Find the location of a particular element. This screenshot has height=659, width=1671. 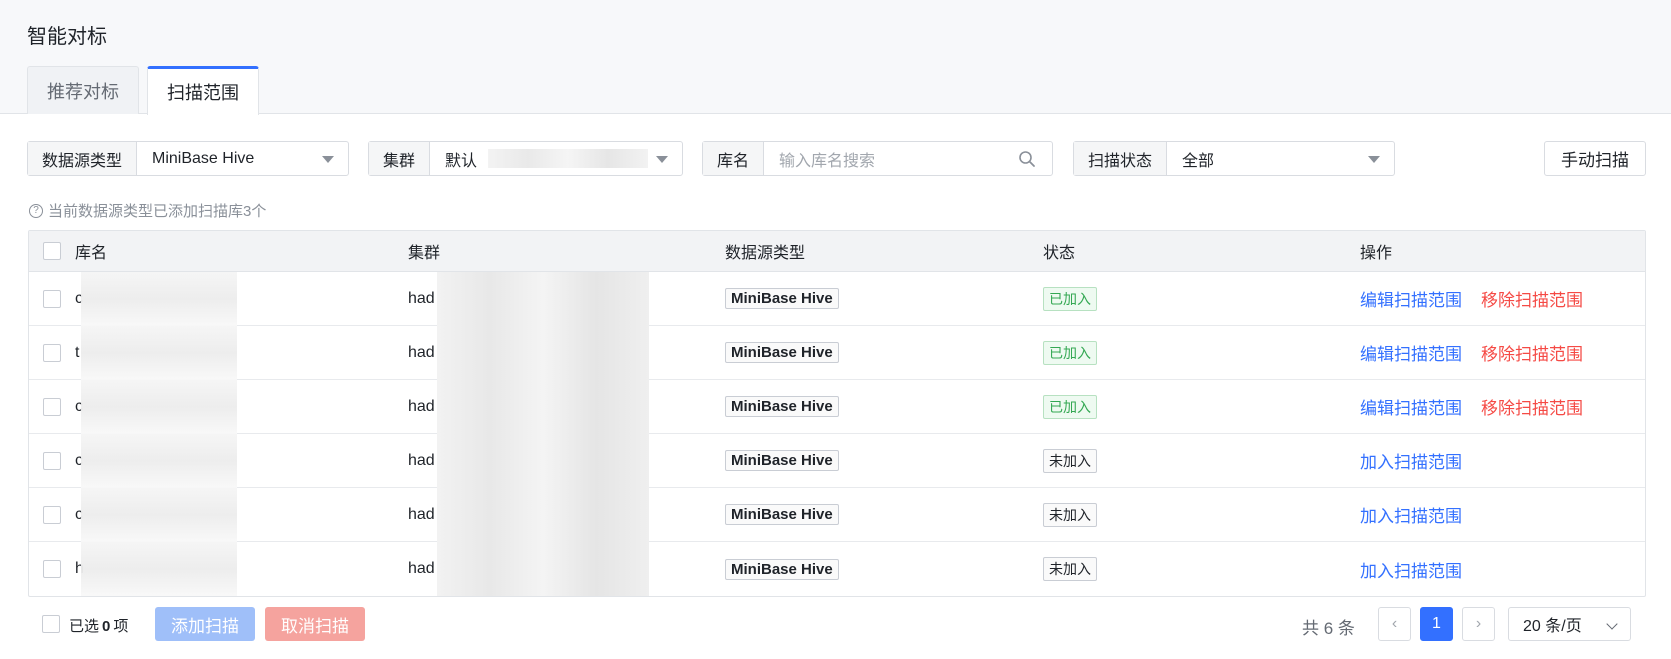

datasource-type-value: MiniBase Hive is located at coordinates (203, 158).